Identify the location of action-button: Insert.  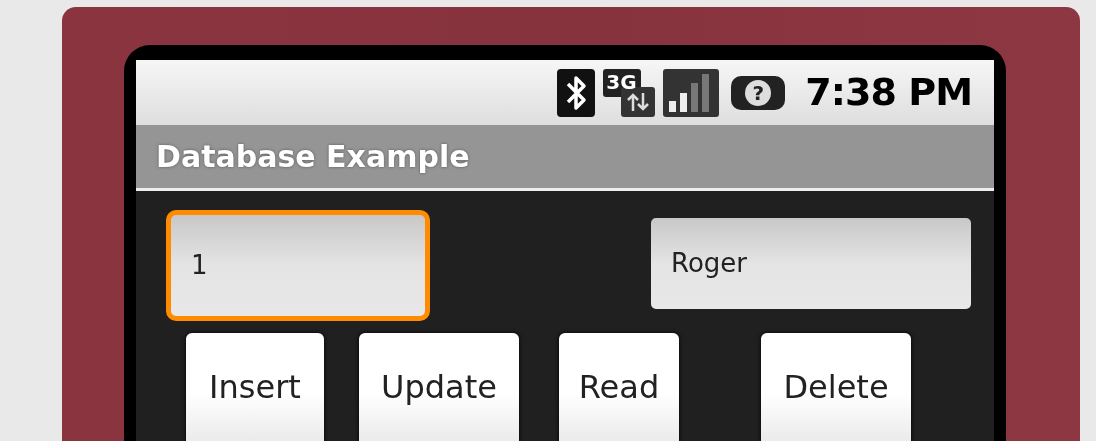
(255, 387).